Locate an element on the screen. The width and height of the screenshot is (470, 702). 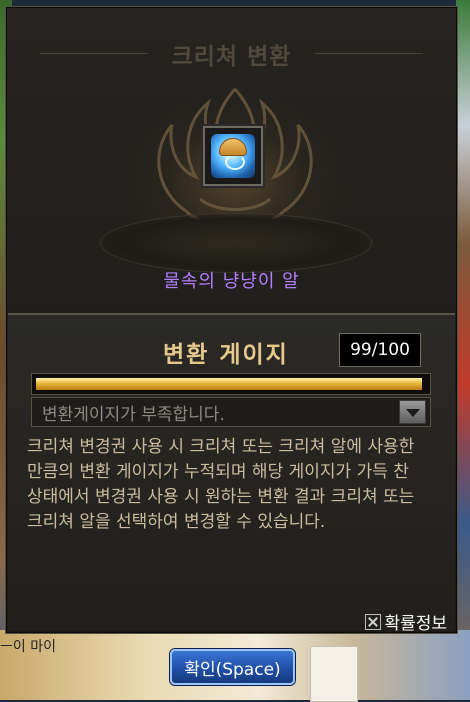
water-creature-egg-icon is located at coordinates (233, 156).